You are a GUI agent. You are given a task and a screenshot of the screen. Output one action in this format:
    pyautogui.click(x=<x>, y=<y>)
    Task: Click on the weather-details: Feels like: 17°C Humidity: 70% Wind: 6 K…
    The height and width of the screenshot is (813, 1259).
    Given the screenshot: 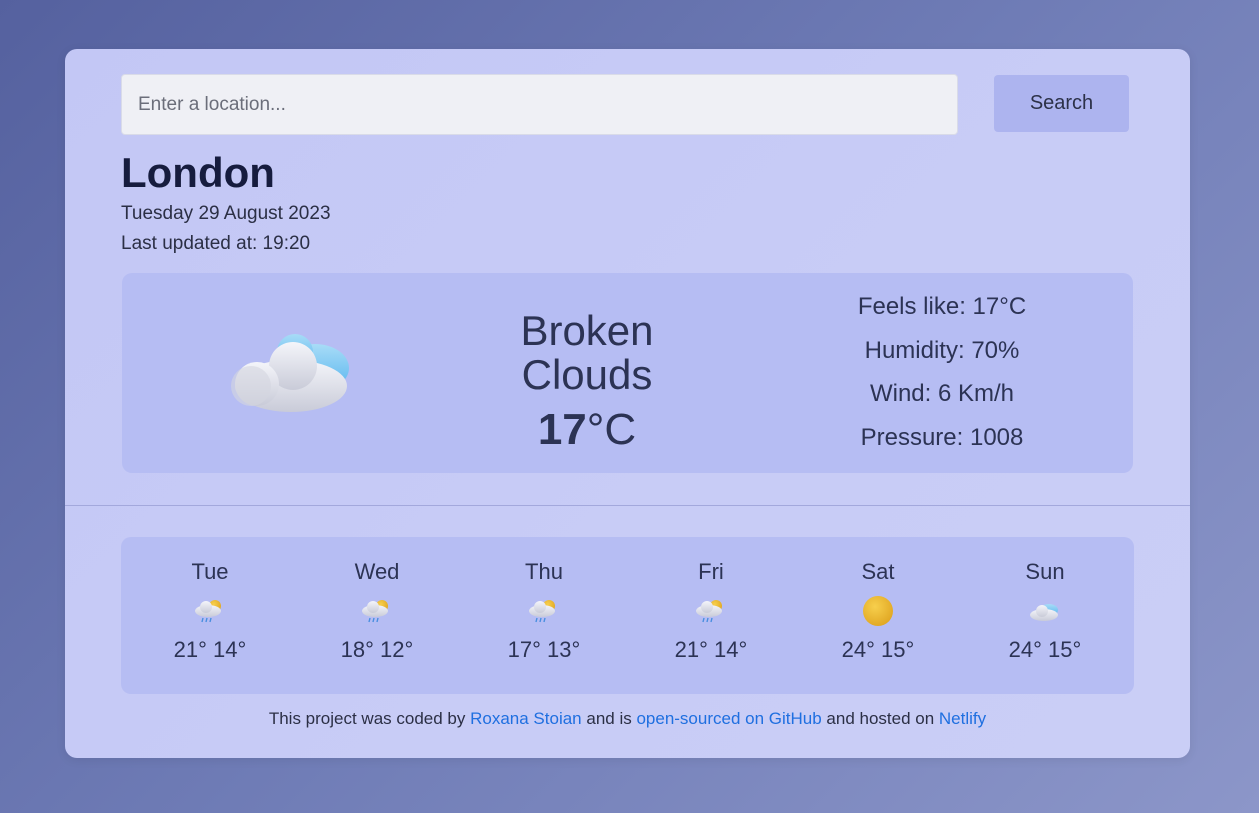 What is the action you would take?
    pyautogui.click(x=942, y=376)
    